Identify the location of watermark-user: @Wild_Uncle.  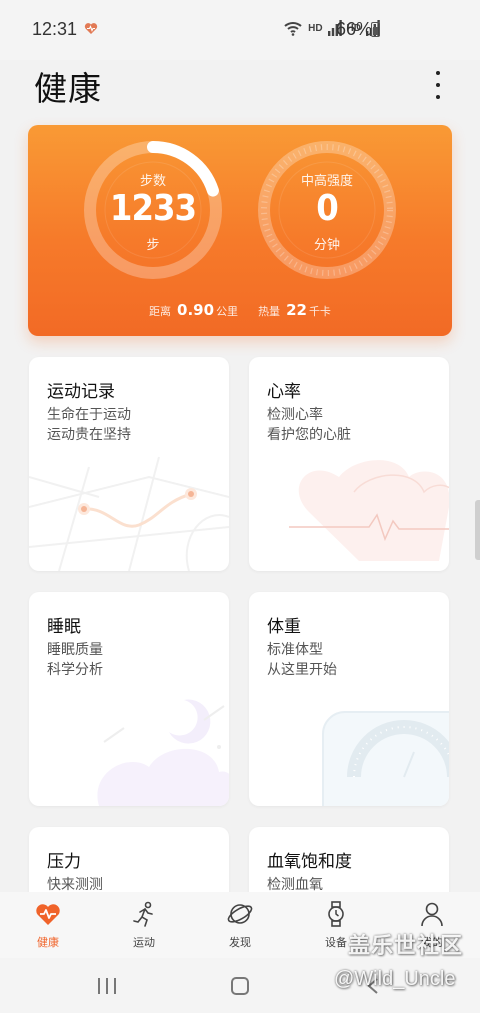
(395, 979).